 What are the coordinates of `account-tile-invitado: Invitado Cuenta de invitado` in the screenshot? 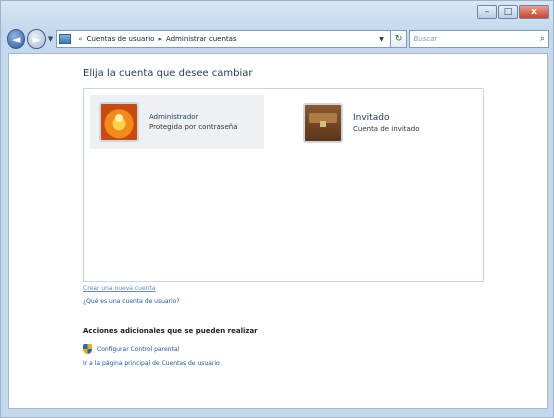 It's located at (374, 123).